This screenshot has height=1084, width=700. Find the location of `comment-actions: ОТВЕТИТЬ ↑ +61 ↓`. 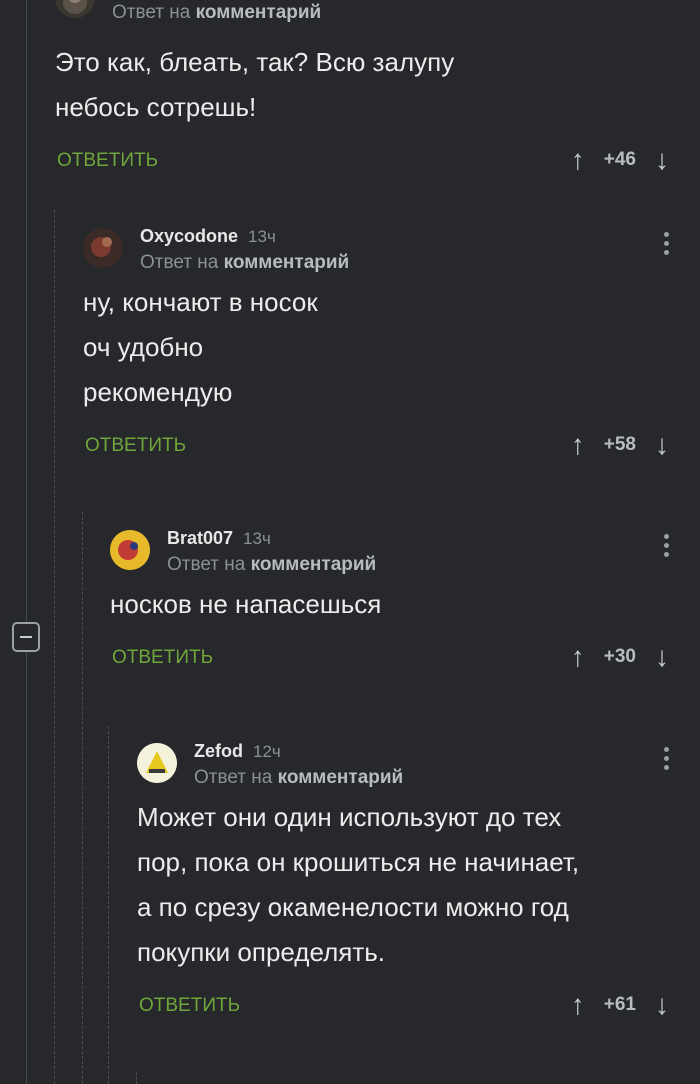

comment-actions: ОТВЕТИТЬ ↑ +61 ↓ is located at coordinates (418, 1005).